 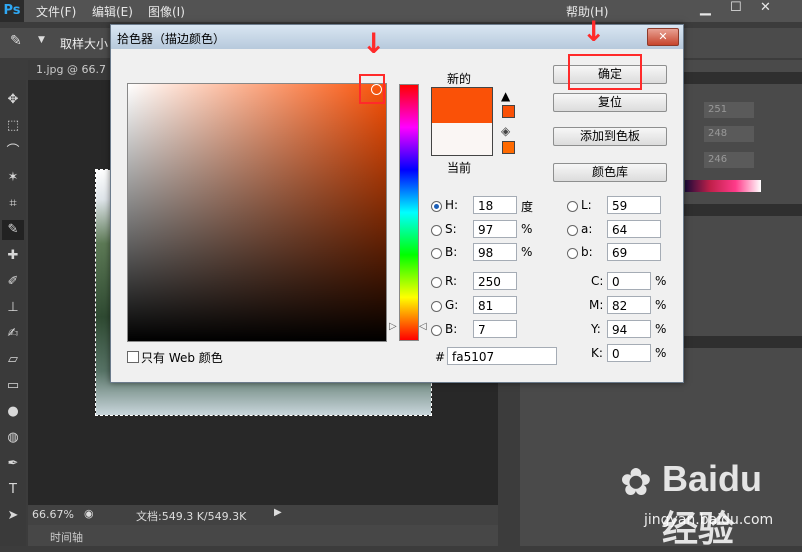 I want to click on radio-brightness, so click(x=436, y=253).